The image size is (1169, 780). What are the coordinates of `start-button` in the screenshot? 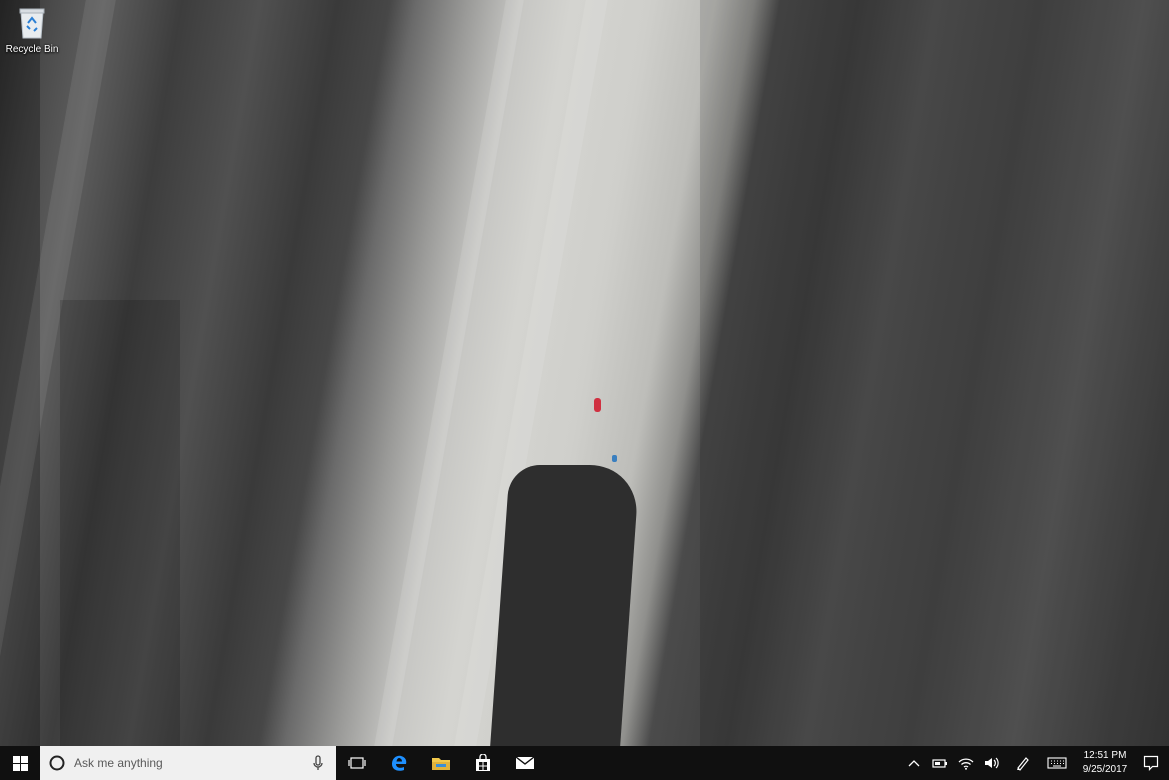 It's located at (20, 763).